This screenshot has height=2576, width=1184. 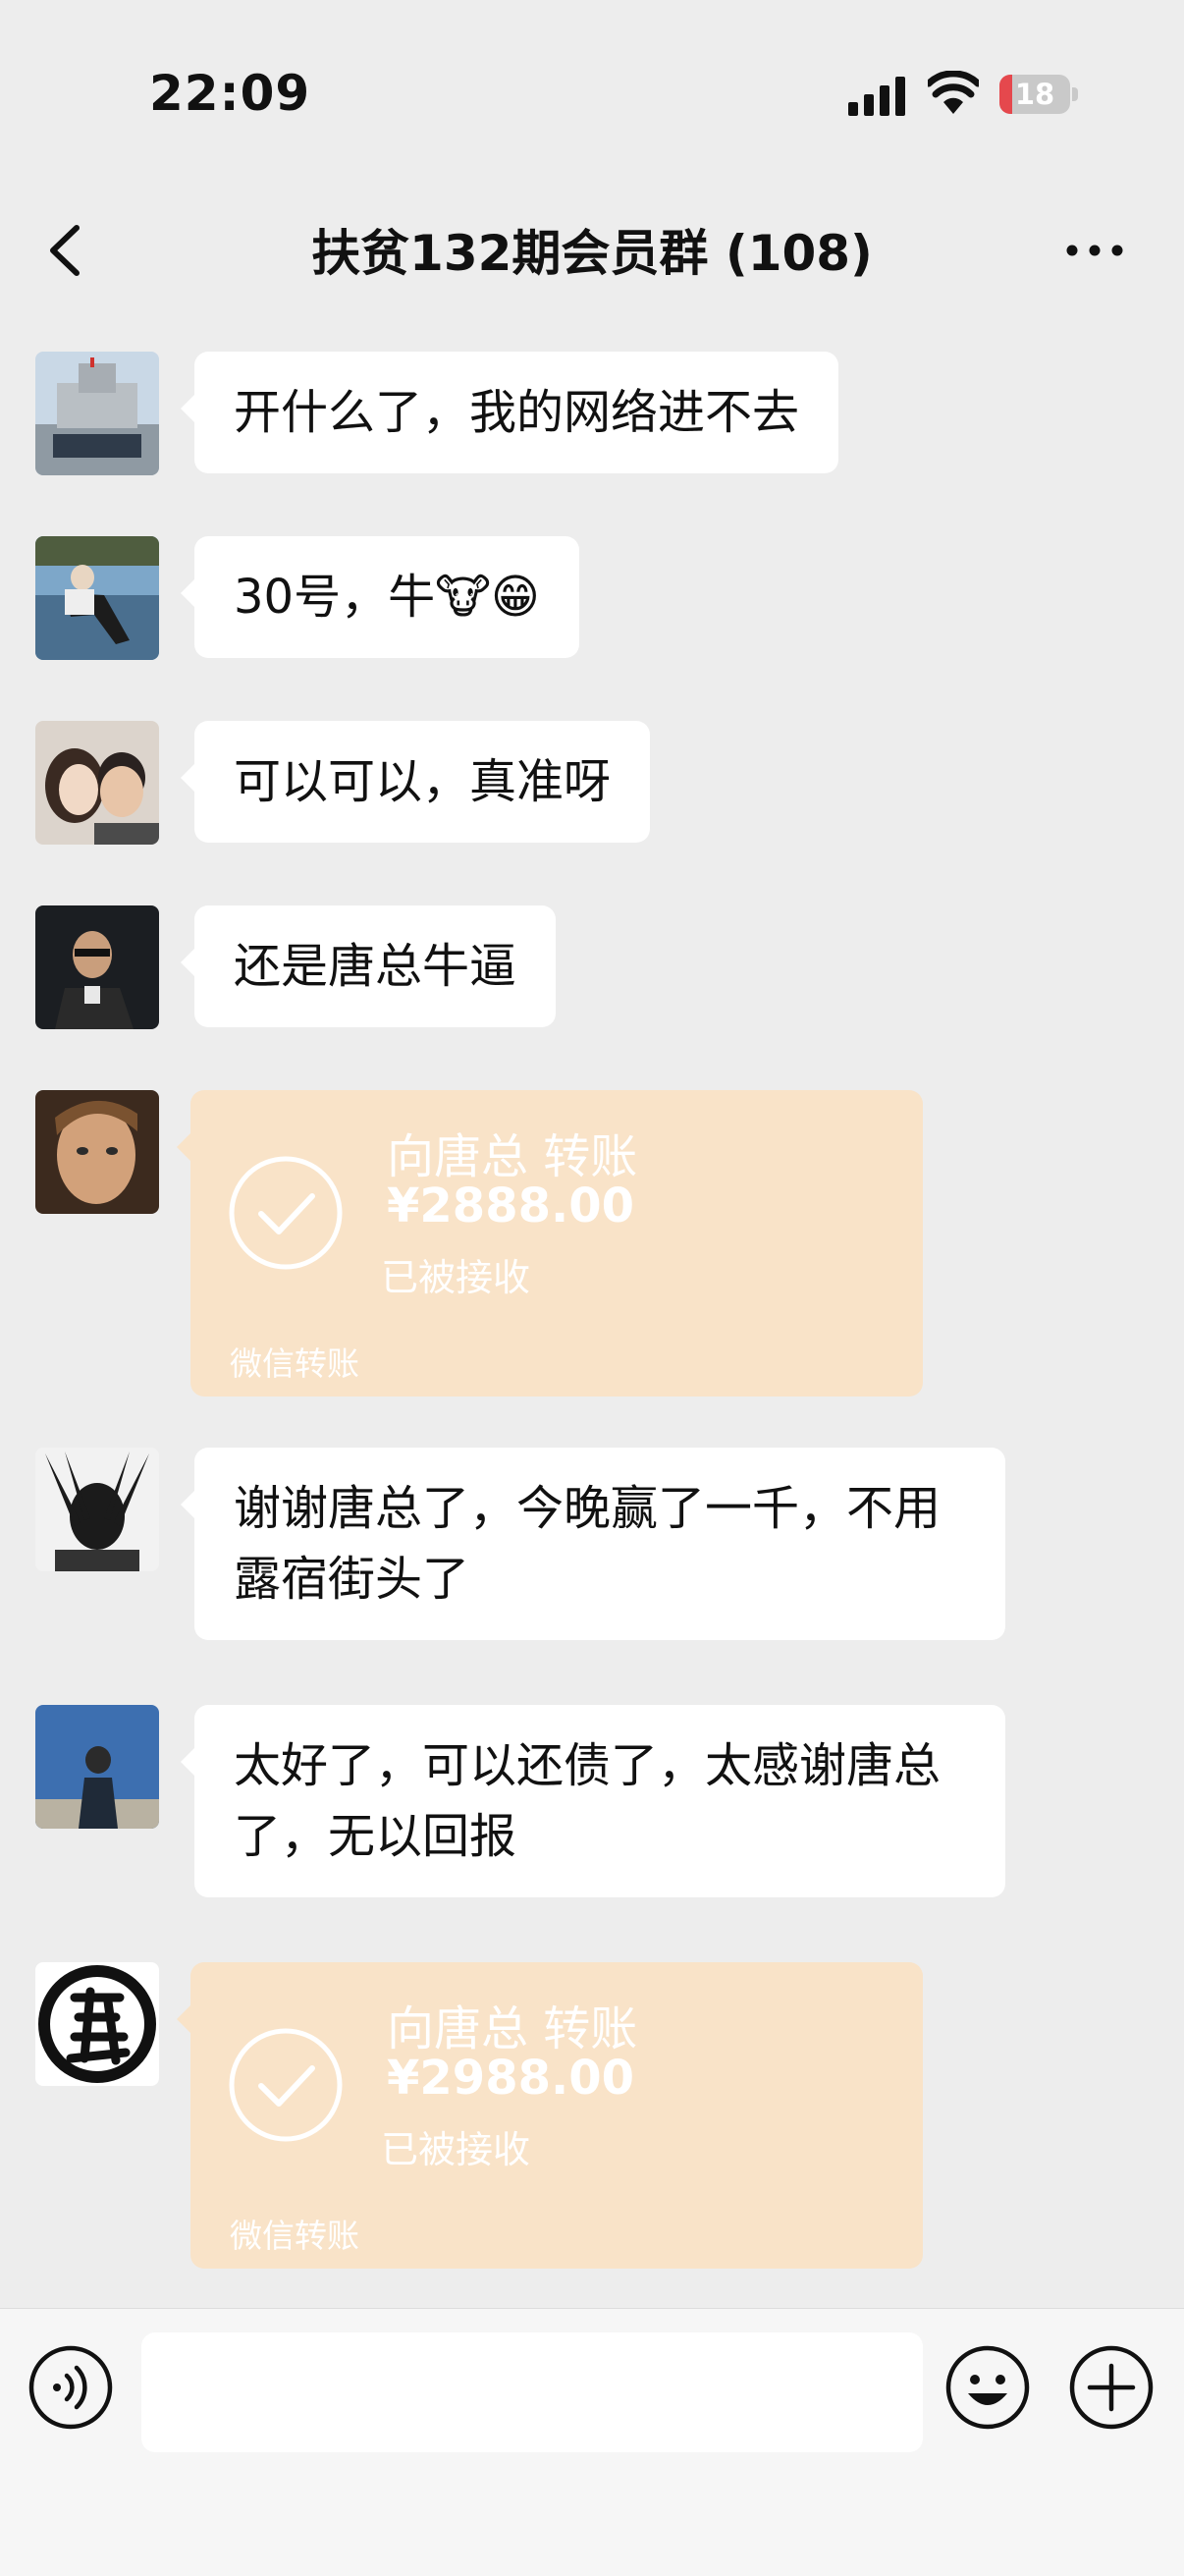 I want to click on voice-input-icon, so click(x=70, y=2388).